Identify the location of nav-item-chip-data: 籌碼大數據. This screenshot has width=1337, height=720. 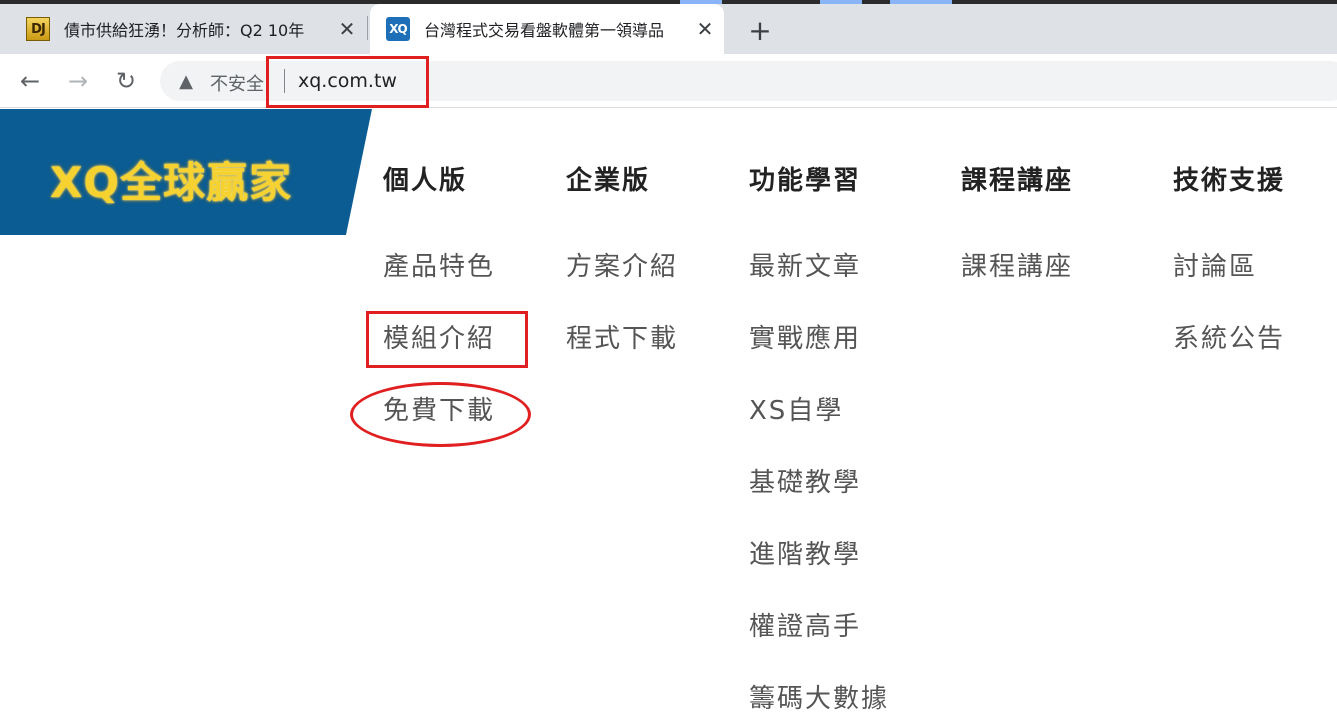
(819, 699).